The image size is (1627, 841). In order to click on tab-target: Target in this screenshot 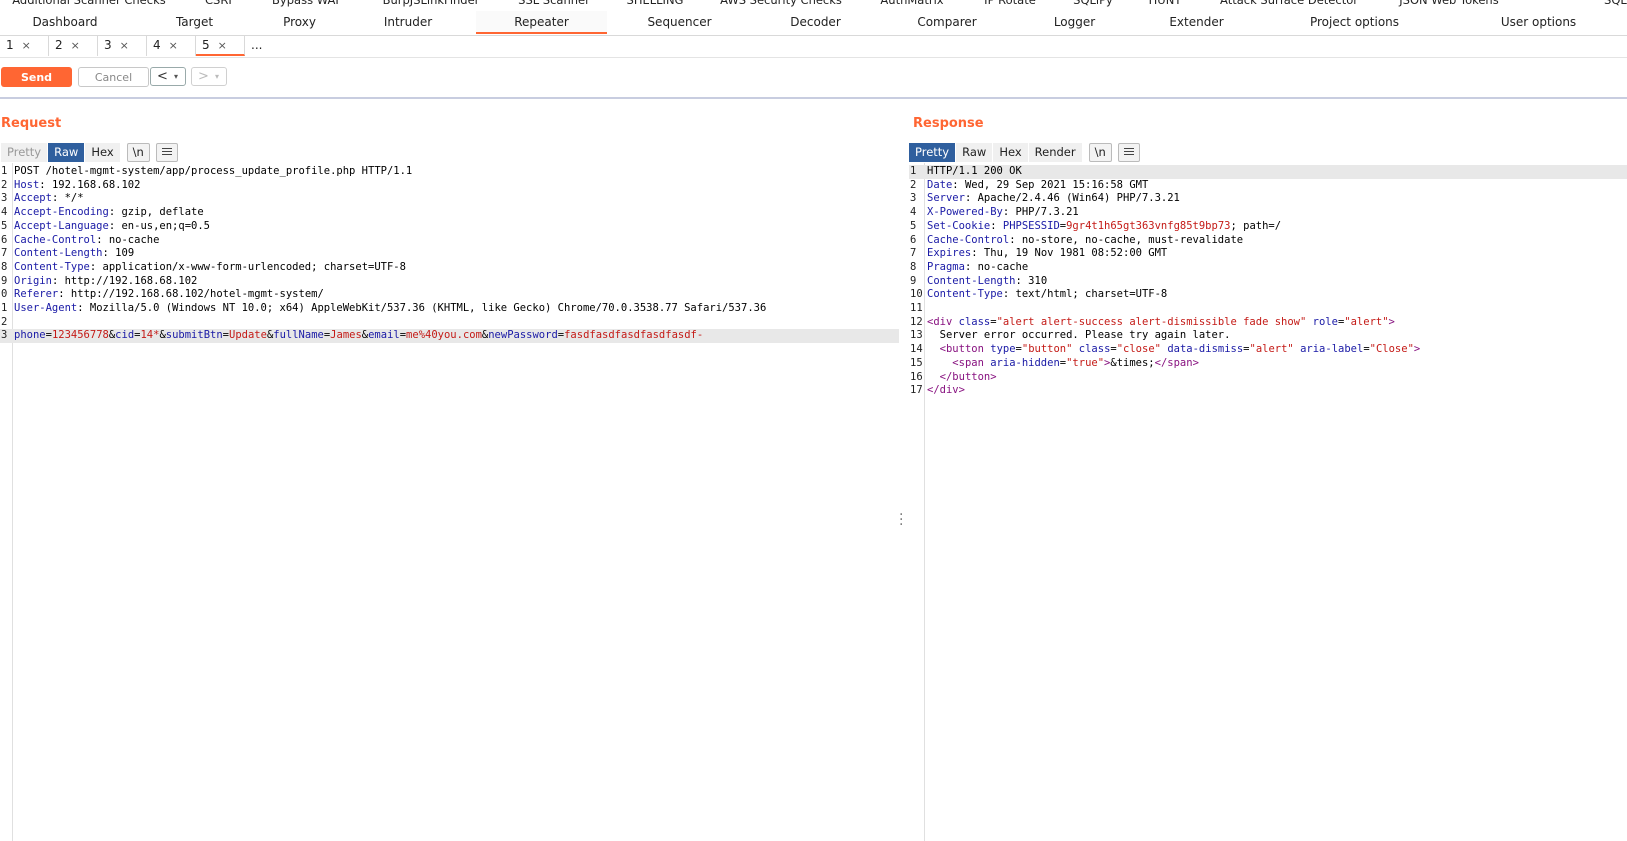, I will do `click(194, 22)`.